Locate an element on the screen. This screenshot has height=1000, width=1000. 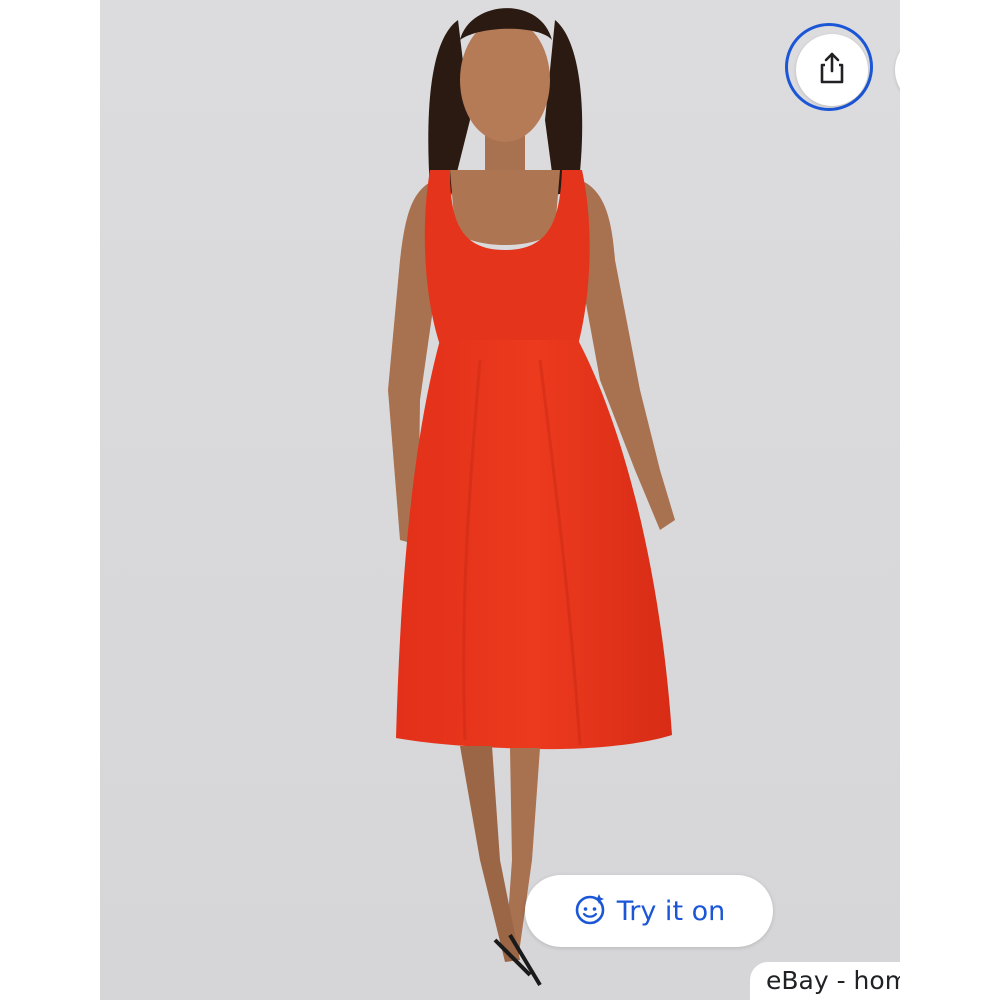
source-label: eBay - hometown_s is located at coordinates (833, 980).